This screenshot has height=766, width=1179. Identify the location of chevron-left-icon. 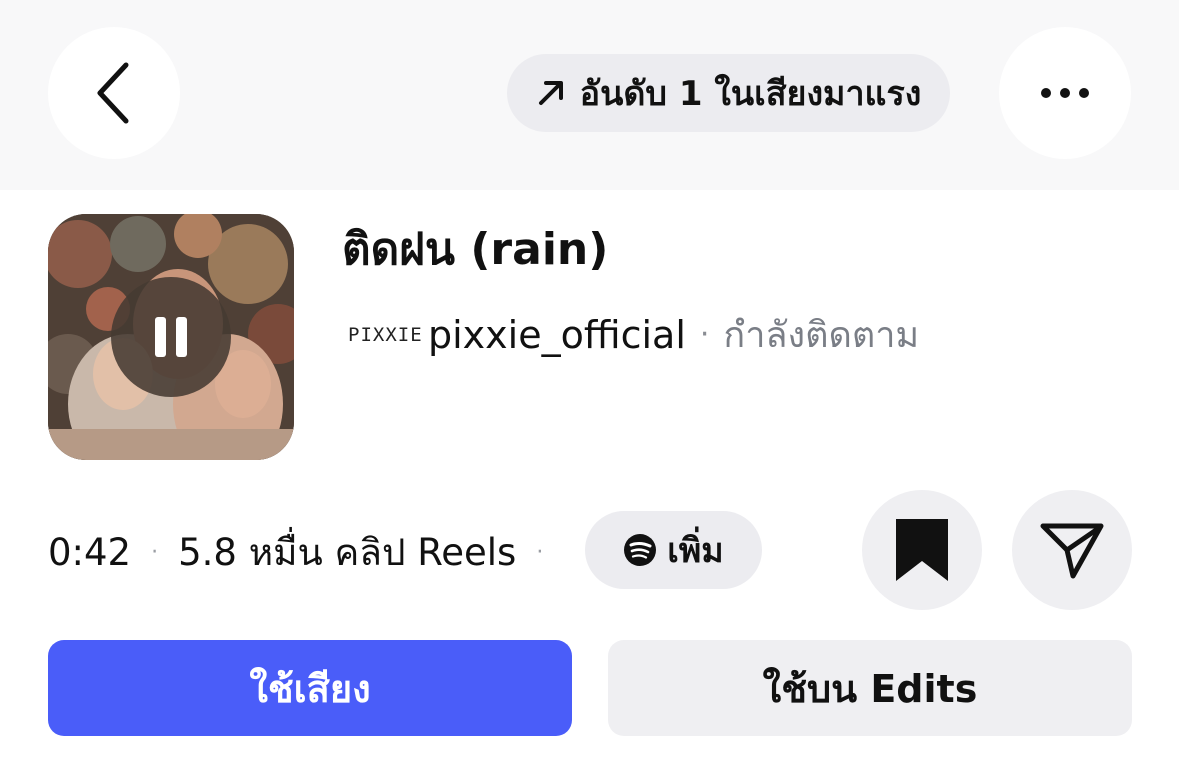
(113, 93).